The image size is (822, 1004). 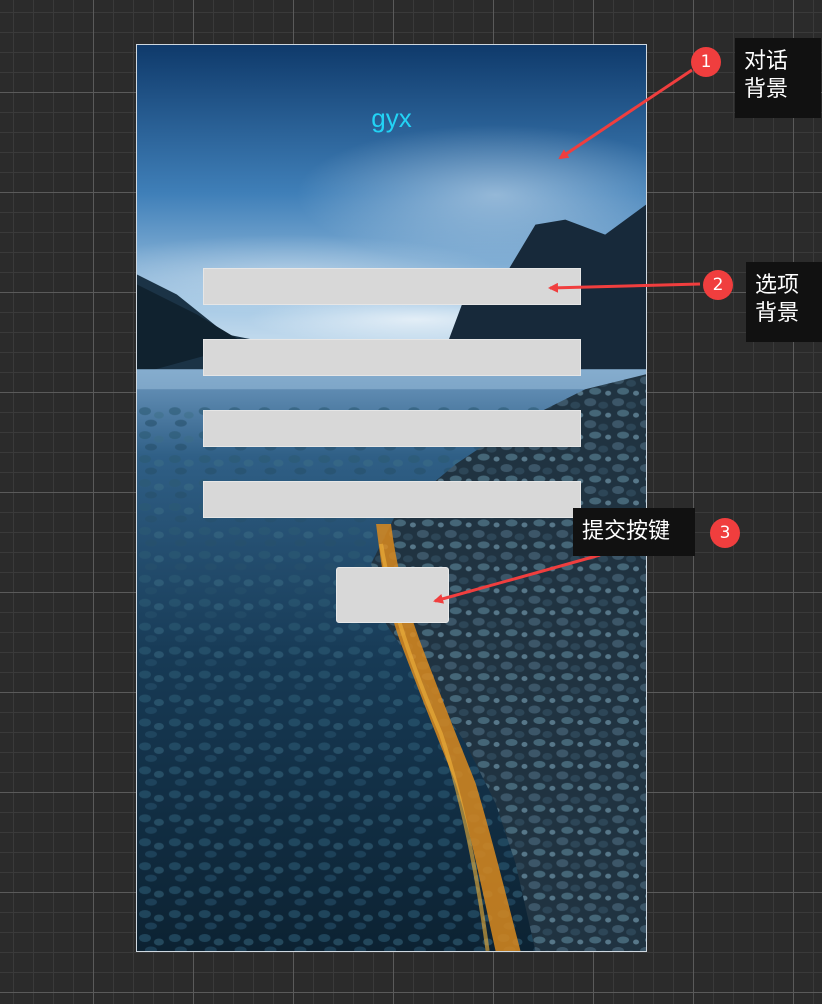 I want to click on annotation-badge-1: 1, so click(x=706, y=62).